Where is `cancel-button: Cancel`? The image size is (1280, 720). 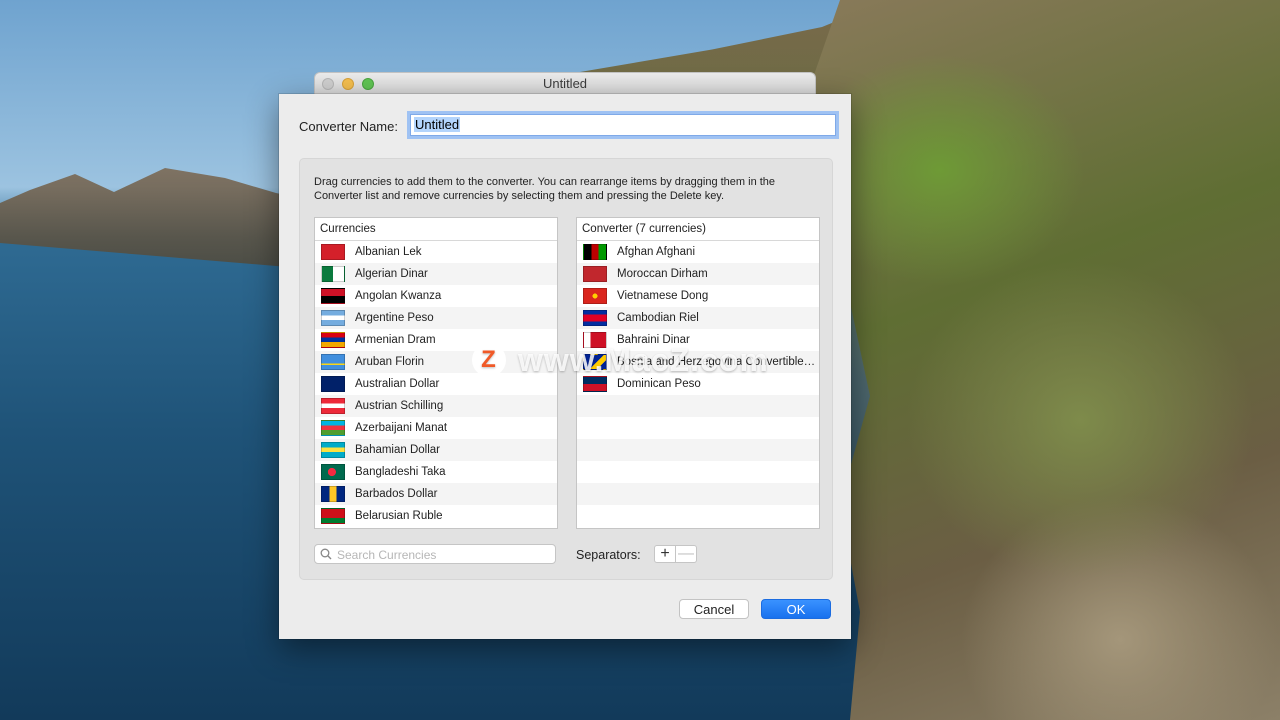
cancel-button: Cancel is located at coordinates (714, 609).